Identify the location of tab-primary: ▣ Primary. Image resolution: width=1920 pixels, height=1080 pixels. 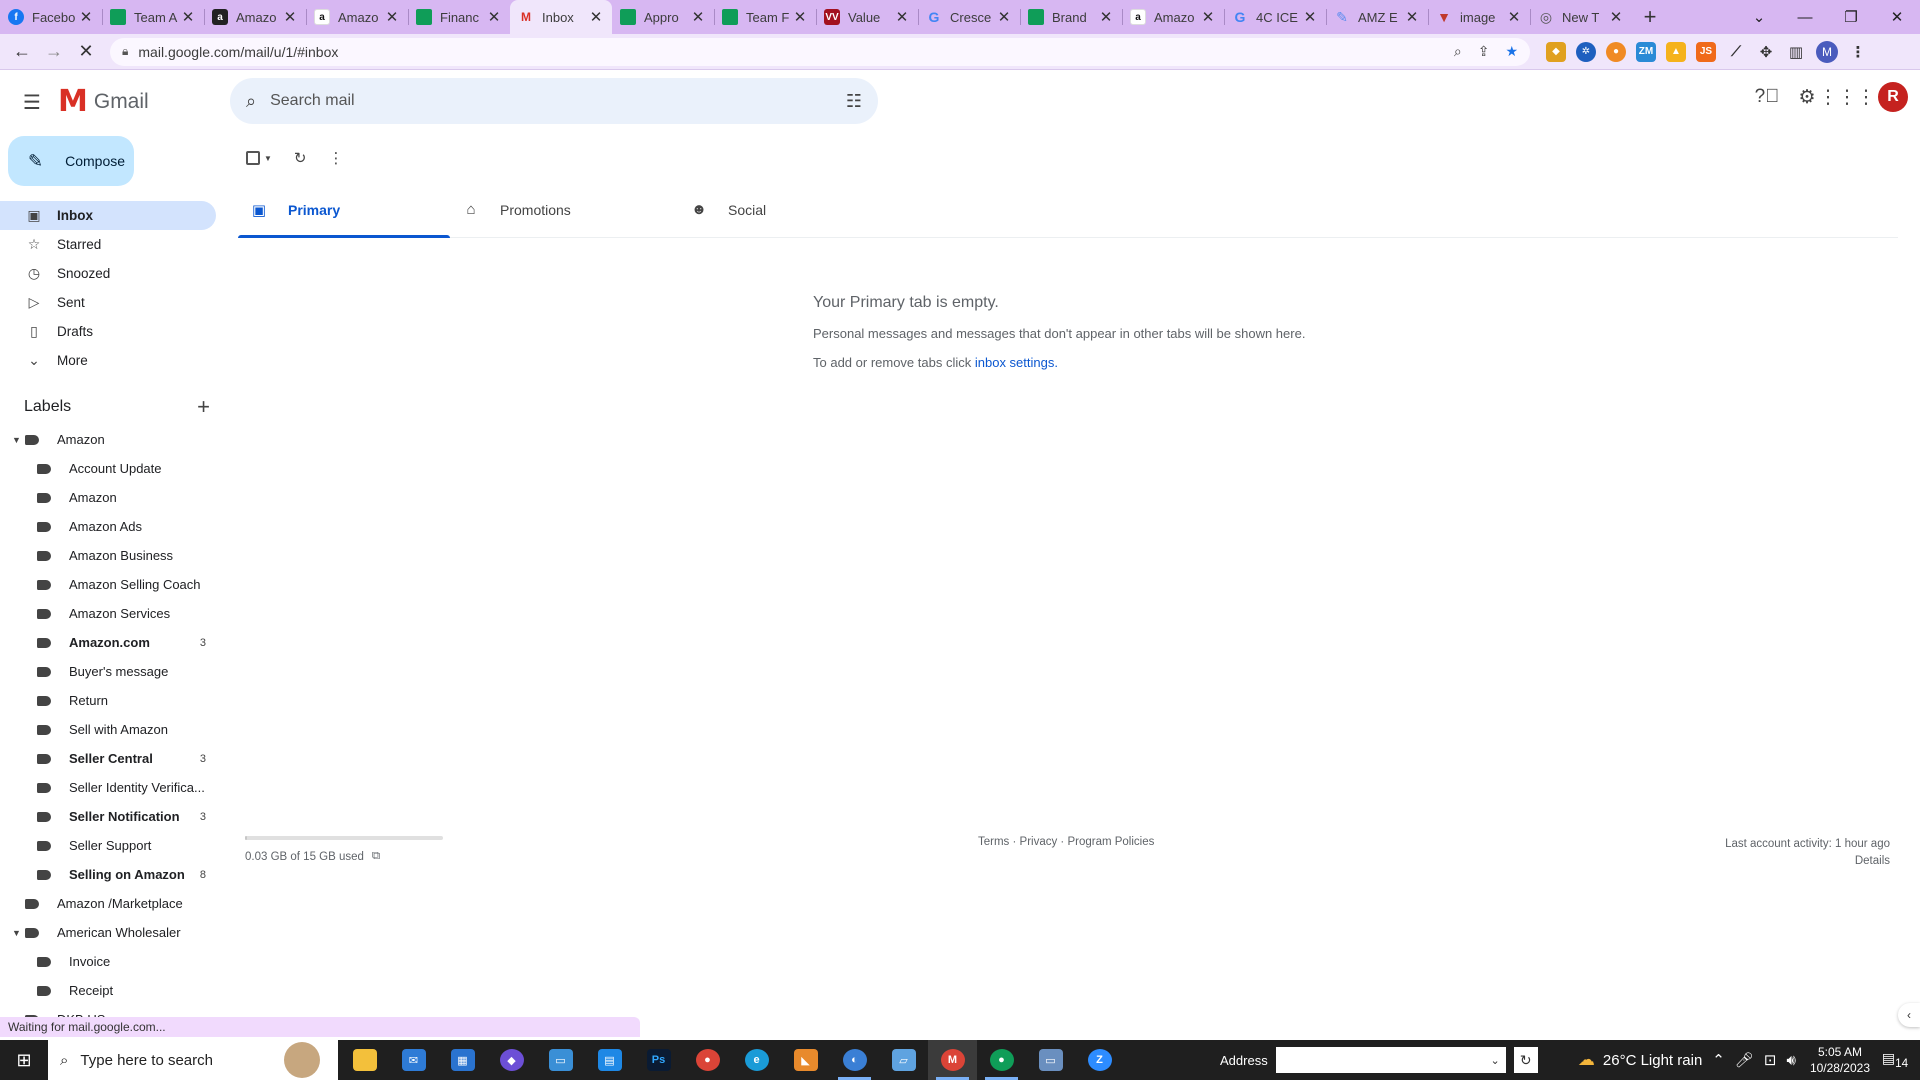
(344, 210).